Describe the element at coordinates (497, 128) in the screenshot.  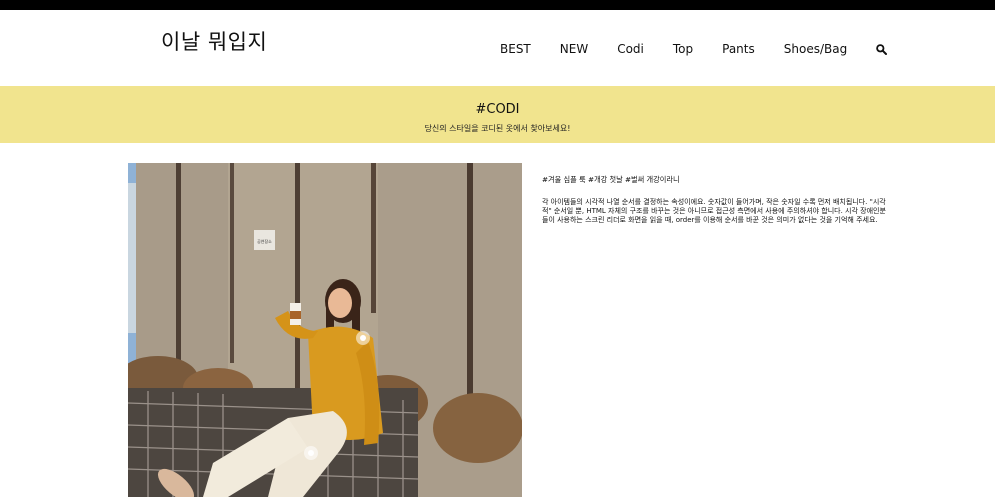
I see `banner-subtitle: 당신의 스타일을 코디된 옷에서 찾아보세요!` at that location.